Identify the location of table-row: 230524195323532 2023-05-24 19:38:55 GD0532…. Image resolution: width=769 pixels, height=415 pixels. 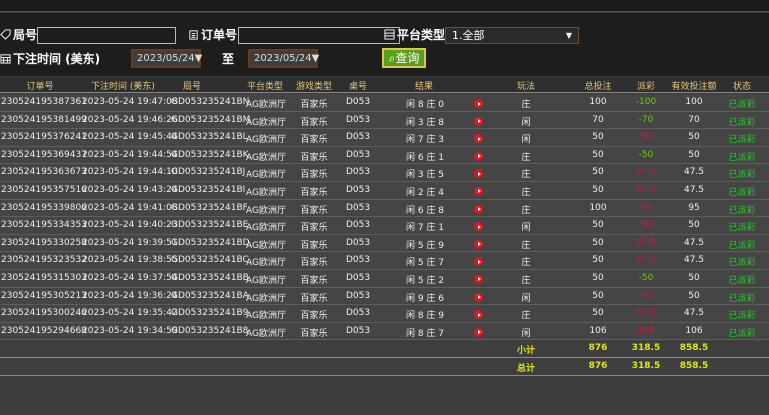
(384, 261).